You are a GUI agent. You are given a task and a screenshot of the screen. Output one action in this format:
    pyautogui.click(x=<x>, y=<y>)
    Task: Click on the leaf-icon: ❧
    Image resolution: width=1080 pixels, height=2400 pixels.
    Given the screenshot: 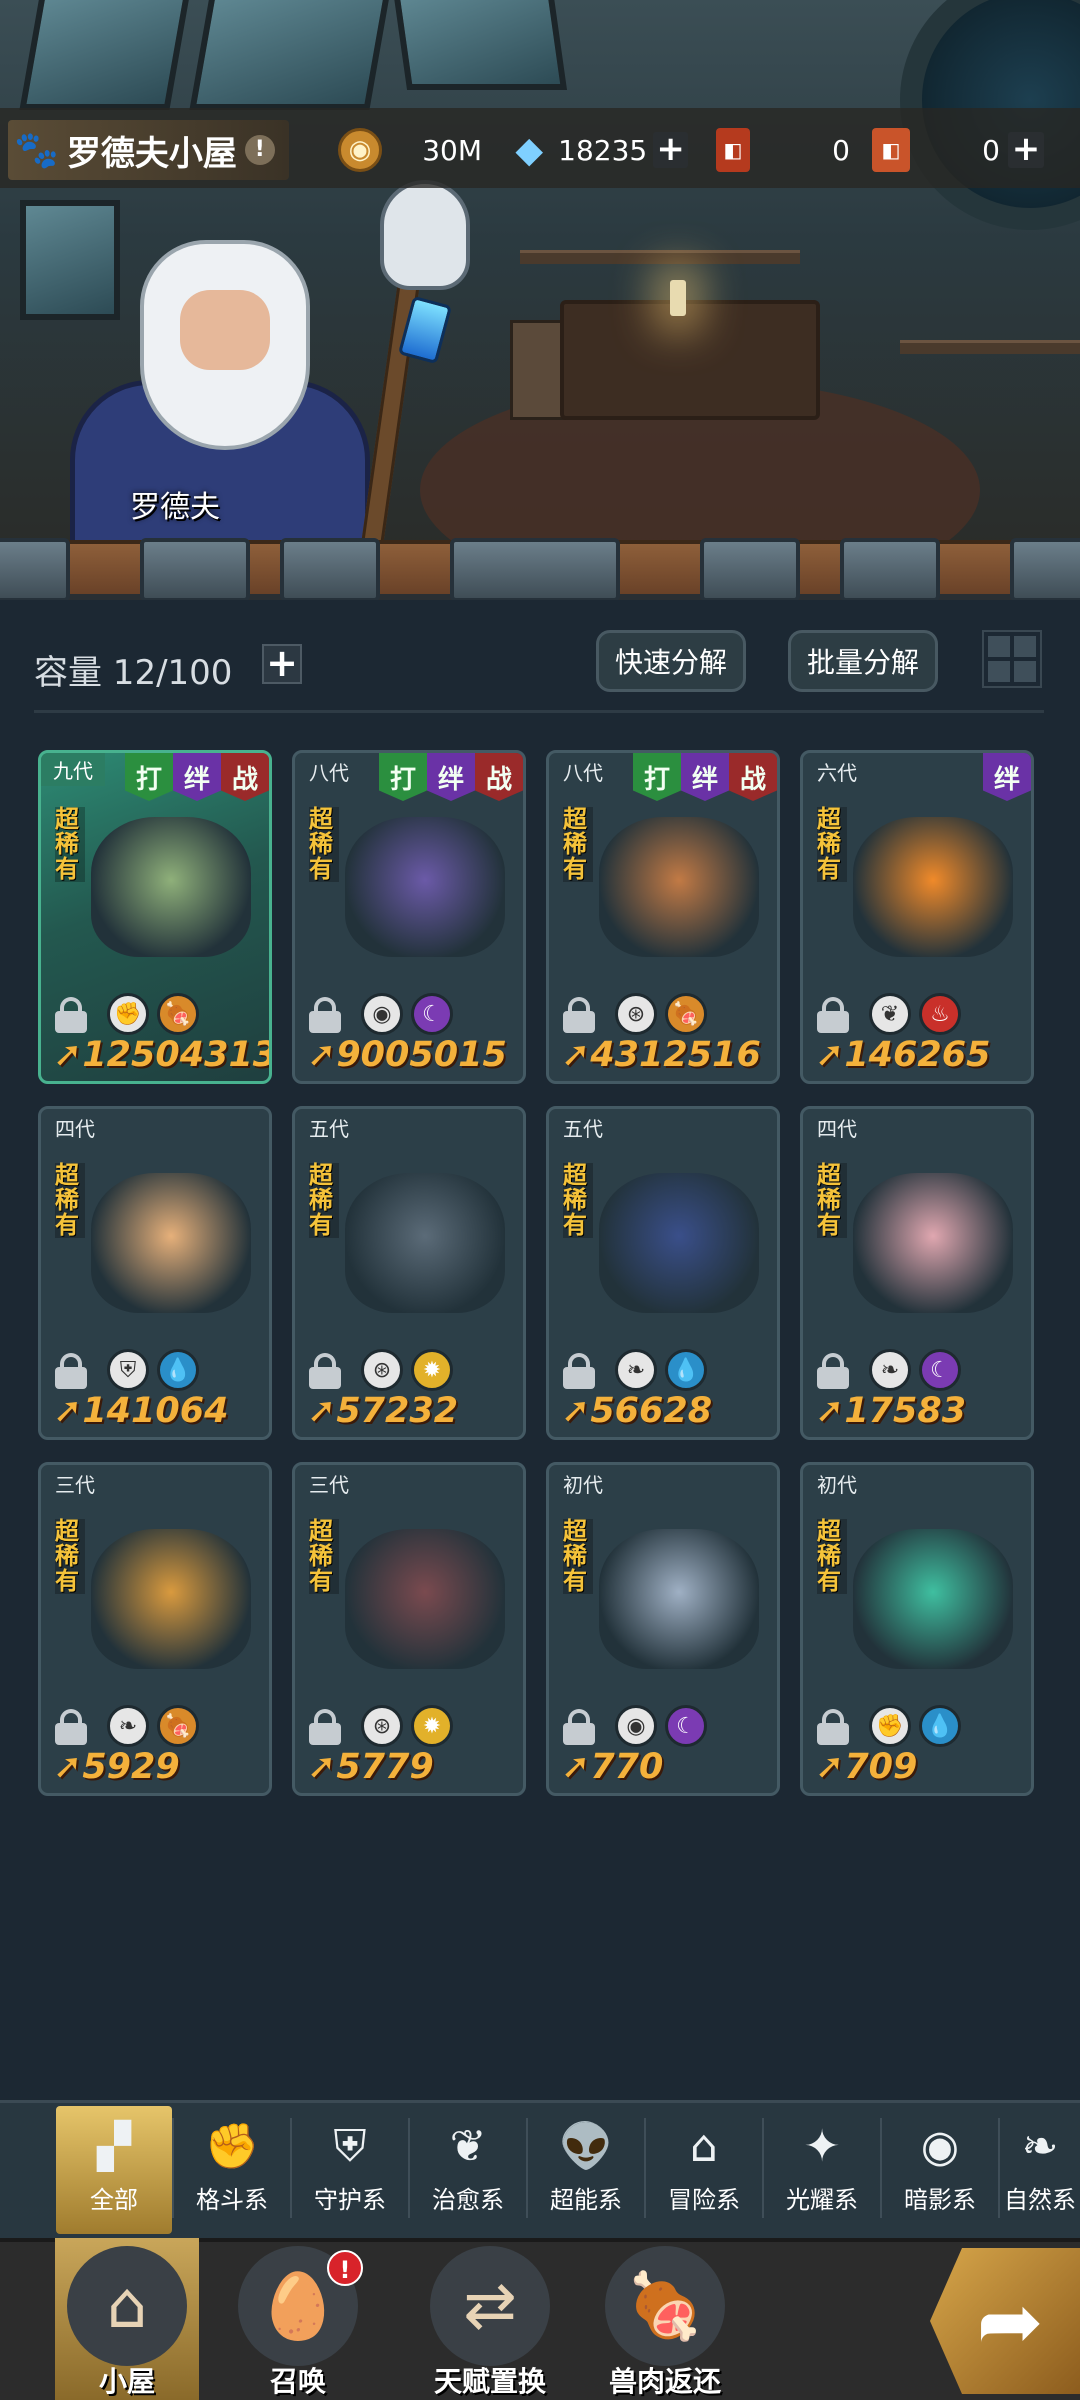 What is the action you would take?
    pyautogui.click(x=636, y=1370)
    